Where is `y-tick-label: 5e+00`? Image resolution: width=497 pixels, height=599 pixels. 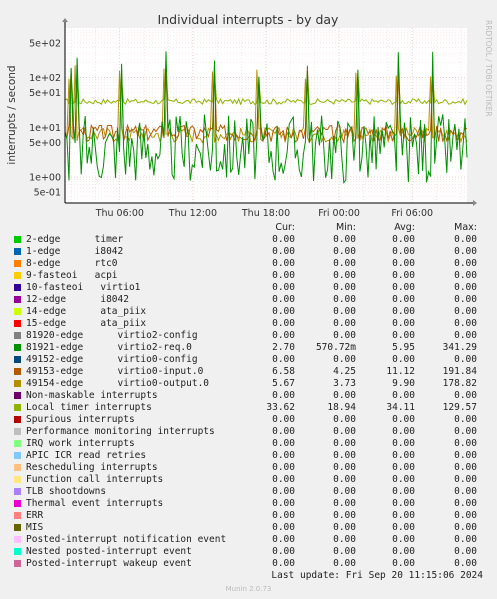
y-tick-label: 5e+00 is located at coordinates (45, 143).